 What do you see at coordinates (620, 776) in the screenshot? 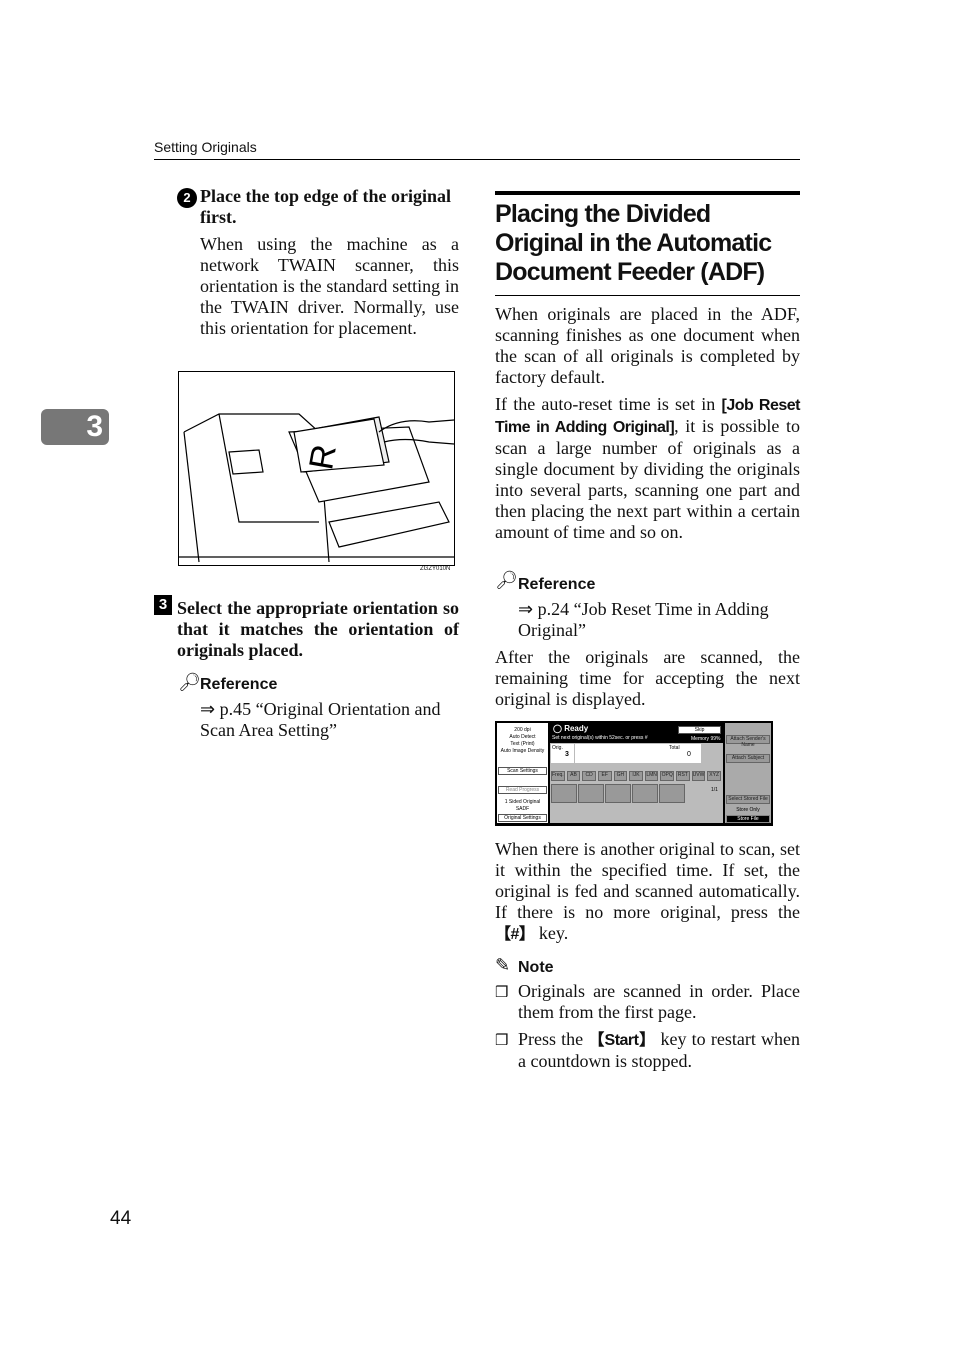
I see `lcd-tab: GH` at bounding box center [620, 776].